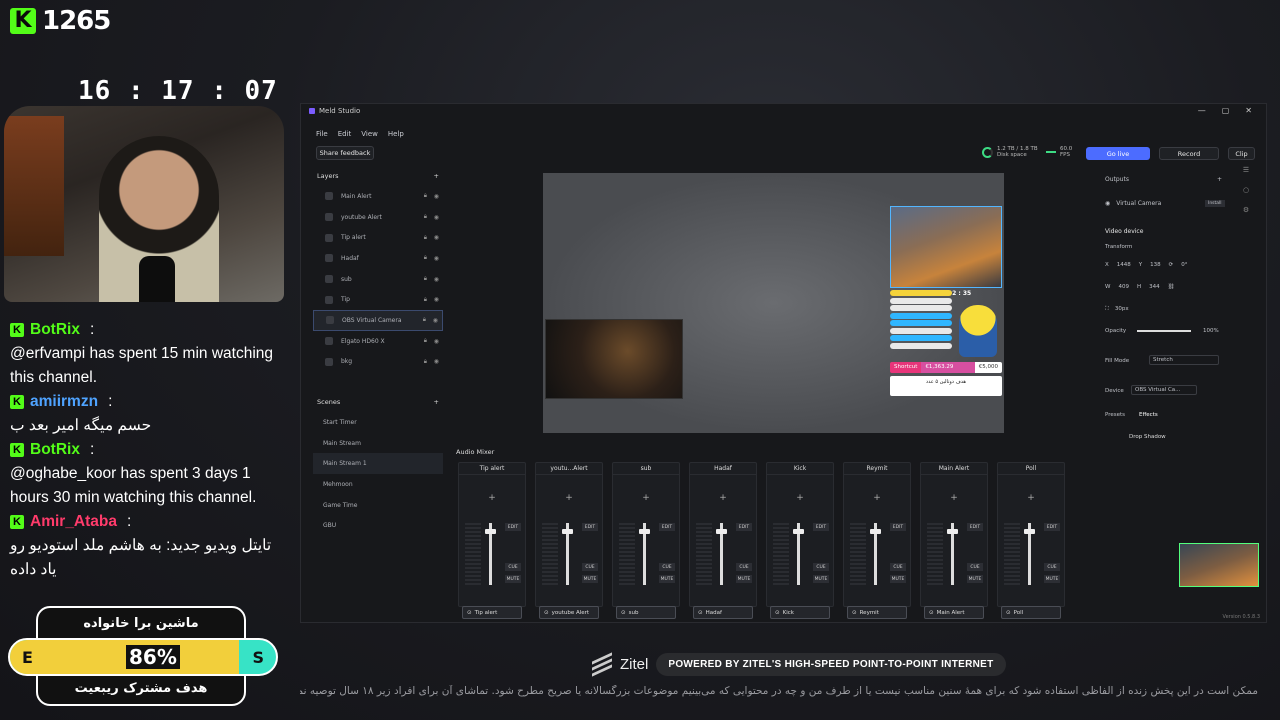 Image resolution: width=1280 pixels, height=720 pixels. I want to click on channel-name-dropdown: sub, so click(646, 469).